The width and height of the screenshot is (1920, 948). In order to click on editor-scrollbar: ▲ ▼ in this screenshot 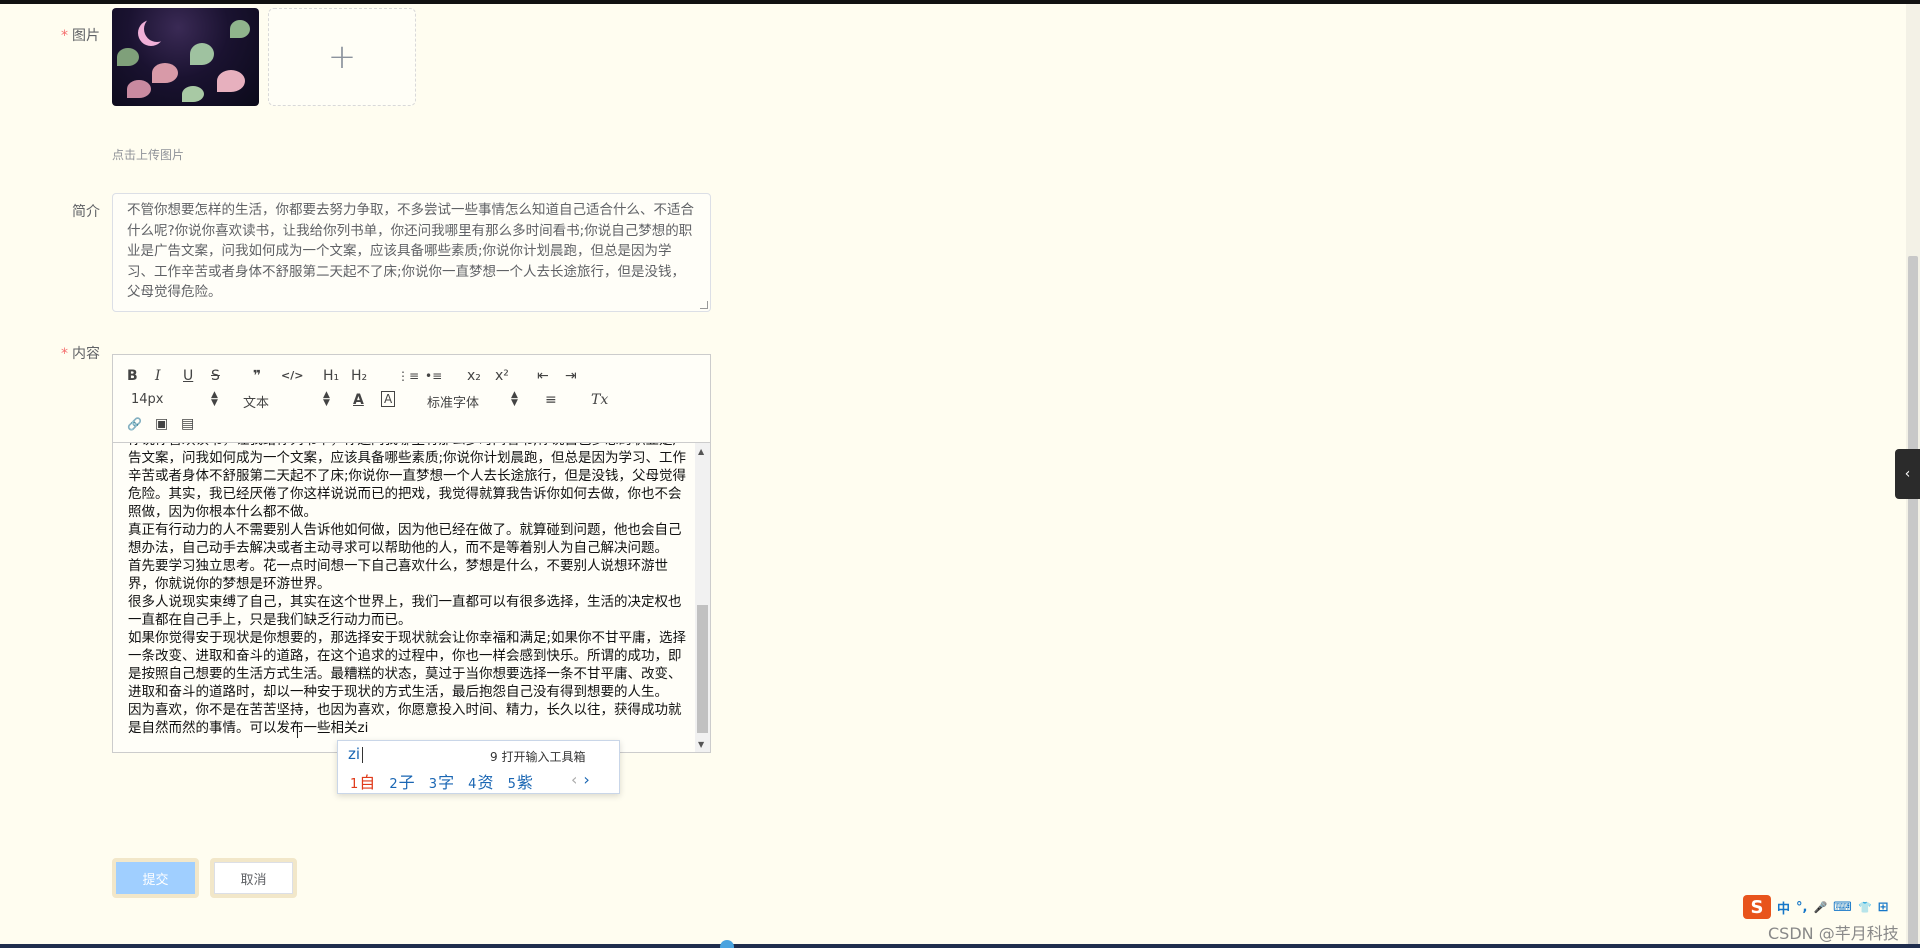, I will do `click(702, 597)`.